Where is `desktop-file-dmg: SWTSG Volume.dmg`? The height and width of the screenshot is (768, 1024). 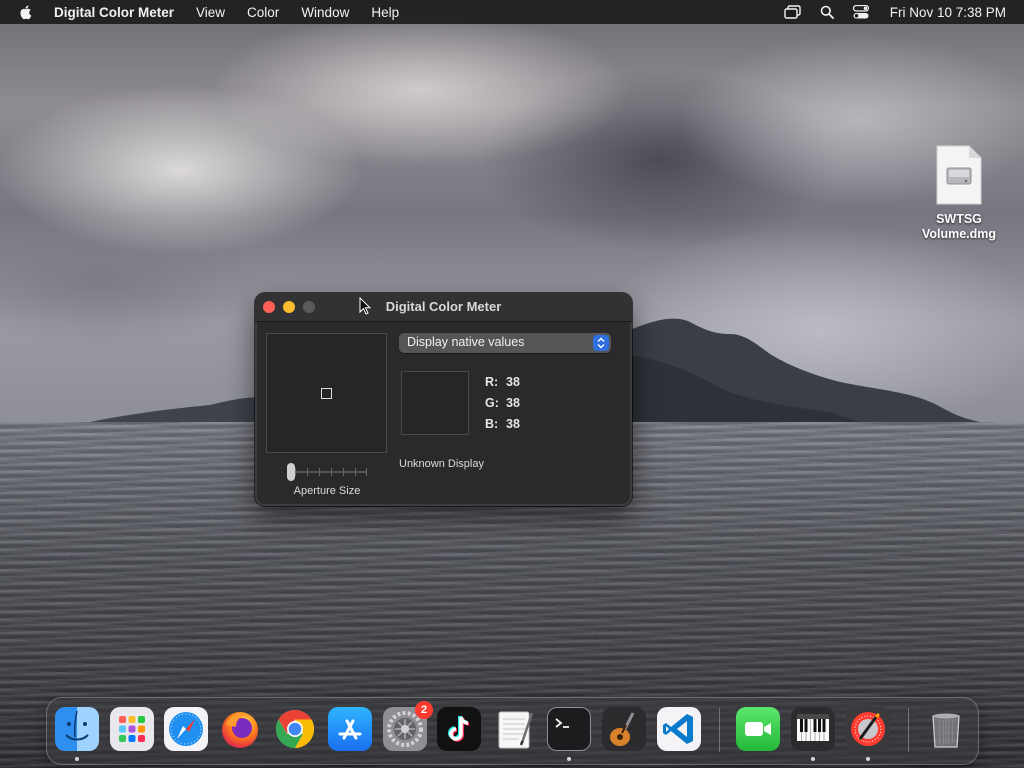 desktop-file-dmg: SWTSG Volume.dmg is located at coordinates (959, 193).